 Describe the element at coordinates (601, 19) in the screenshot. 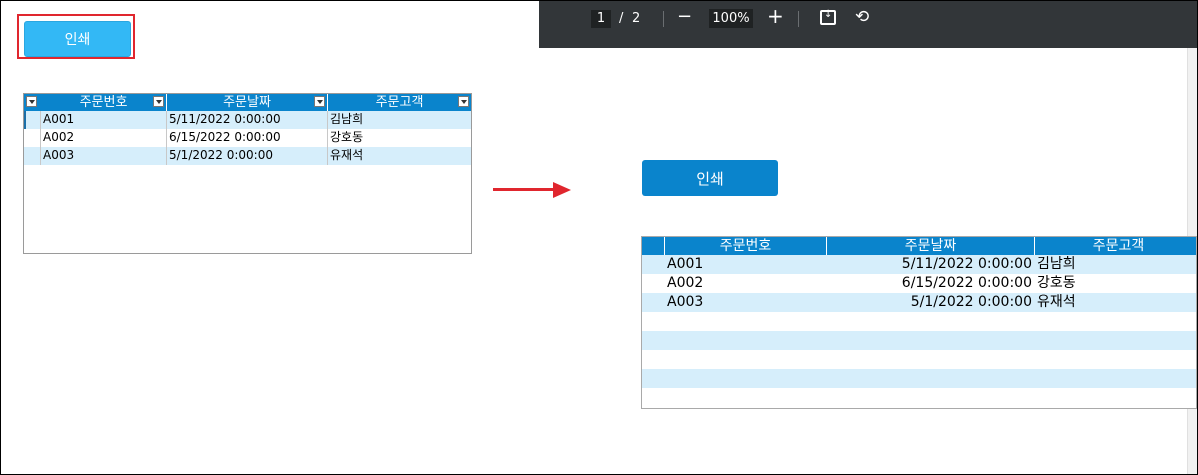

I see `page-number-input: 1` at that location.